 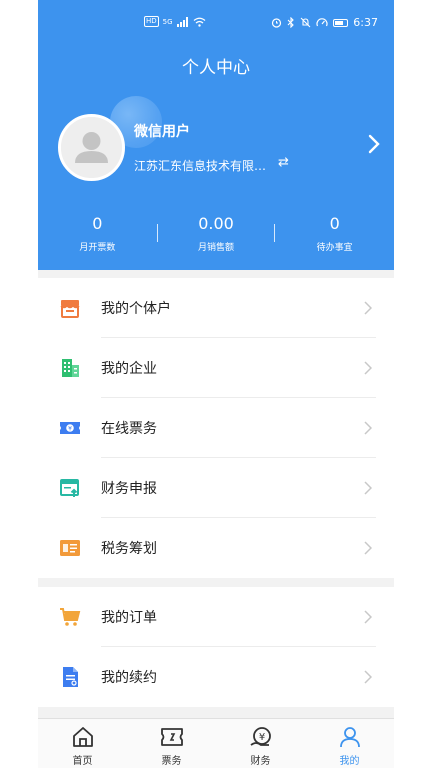 What do you see at coordinates (171, 737) in the screenshot?
I see `ticket-tab-icon` at bounding box center [171, 737].